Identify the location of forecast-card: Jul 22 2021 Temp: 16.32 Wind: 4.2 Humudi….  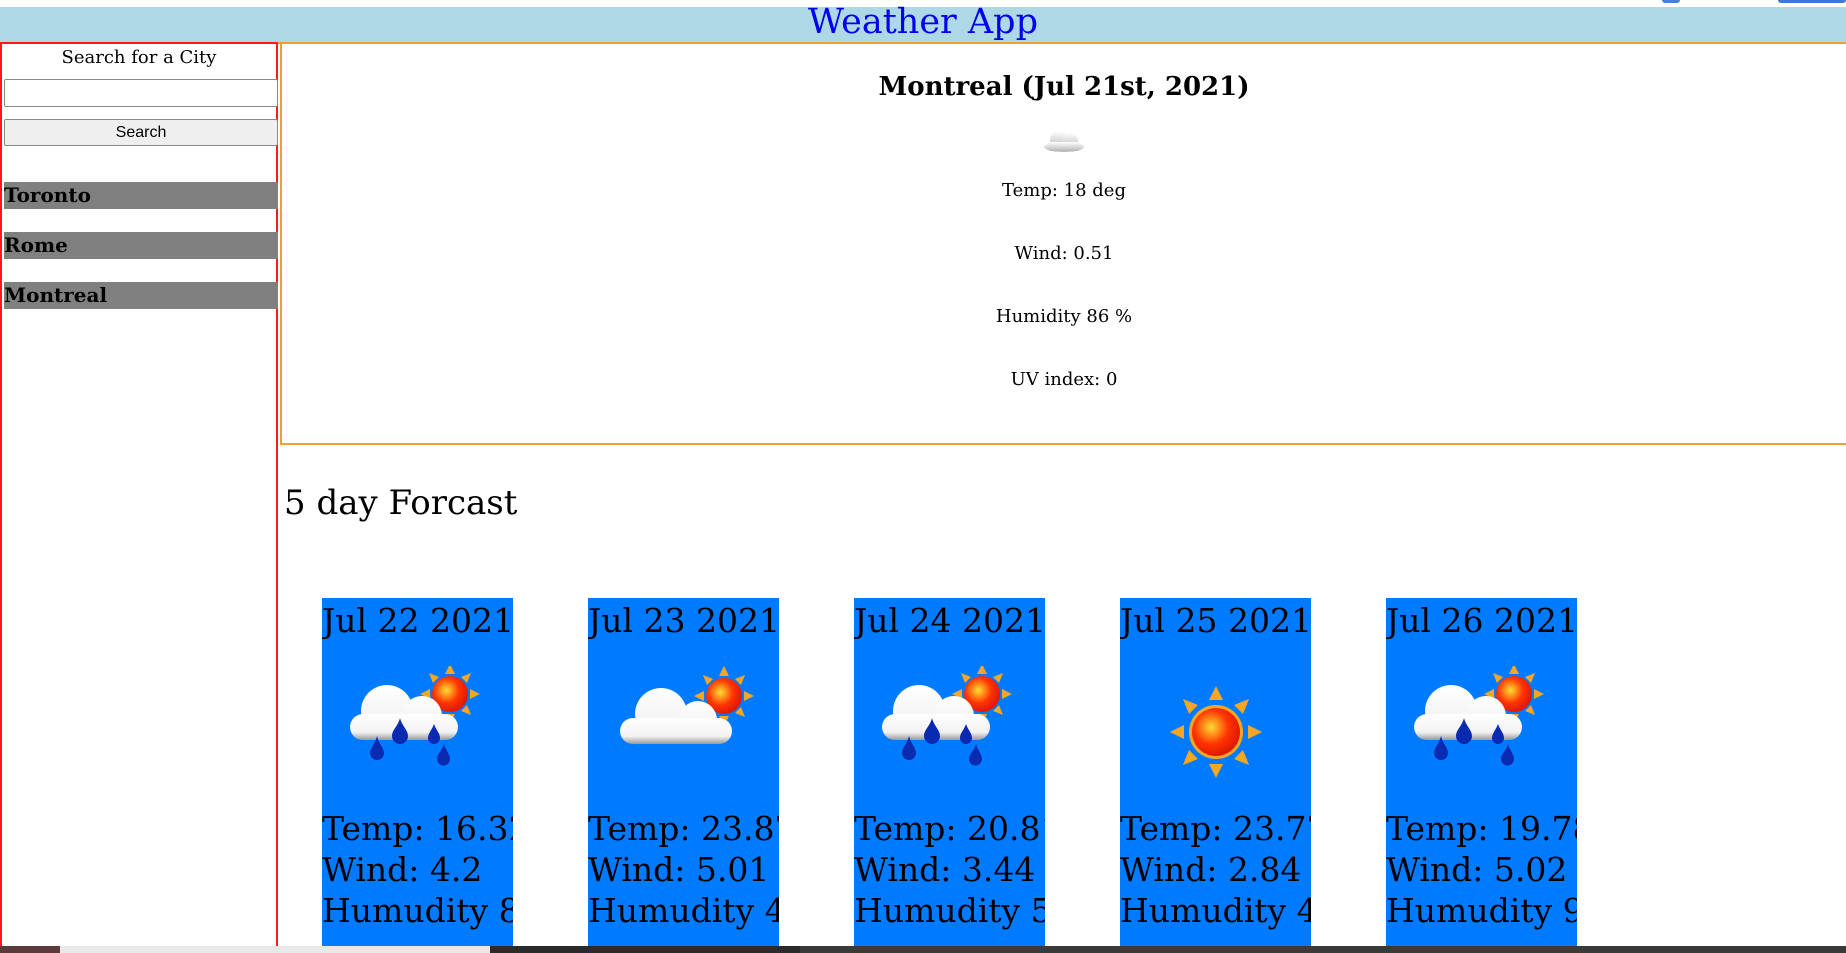
(417, 775).